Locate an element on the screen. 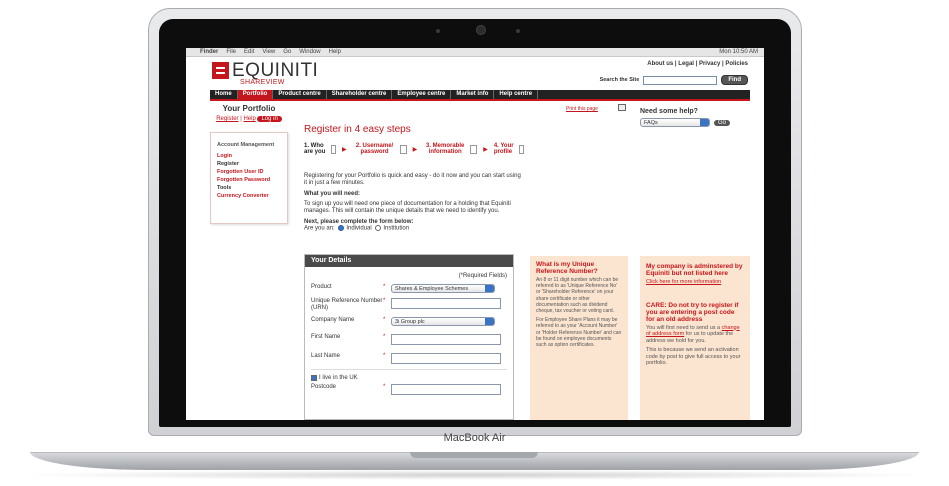 This screenshot has width=949, height=486. urn-label: Unique Reference Number (URN) is located at coordinates (347, 304).